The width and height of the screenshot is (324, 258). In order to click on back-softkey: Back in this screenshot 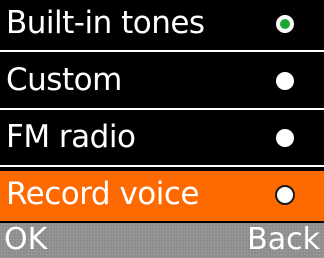, I will do `click(283, 240)`.